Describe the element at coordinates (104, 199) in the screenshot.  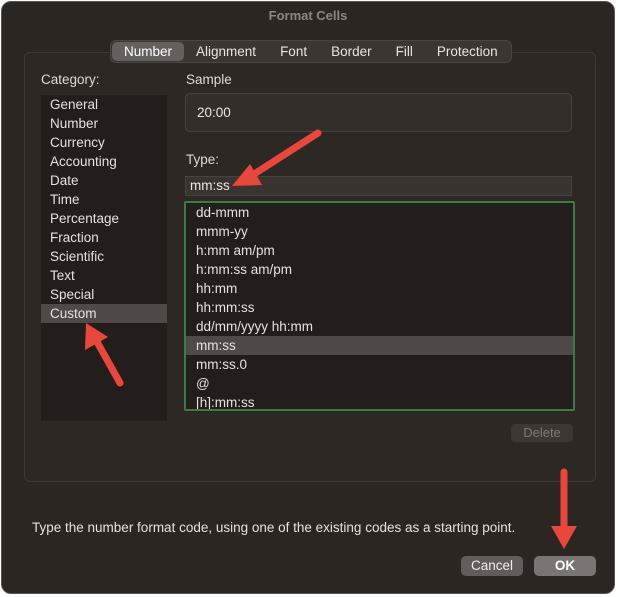
I see `category-item-time: Time` at that location.